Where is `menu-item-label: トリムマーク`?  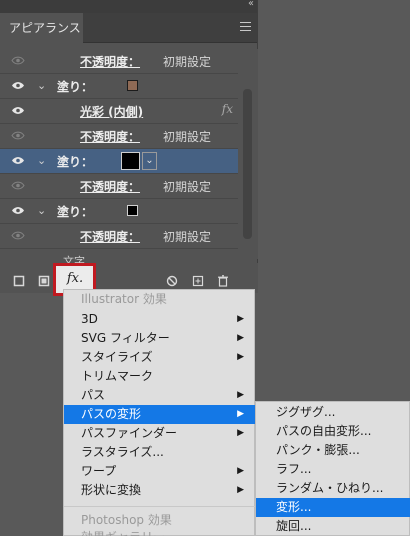 menu-item-label: トリムマーク is located at coordinates (117, 376).